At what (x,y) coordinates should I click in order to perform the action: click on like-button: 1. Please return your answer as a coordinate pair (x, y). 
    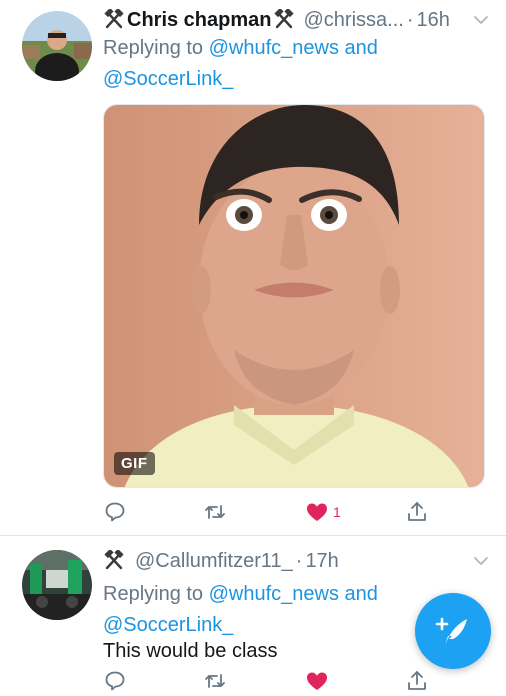
    Looking at the image, I should click on (323, 512).